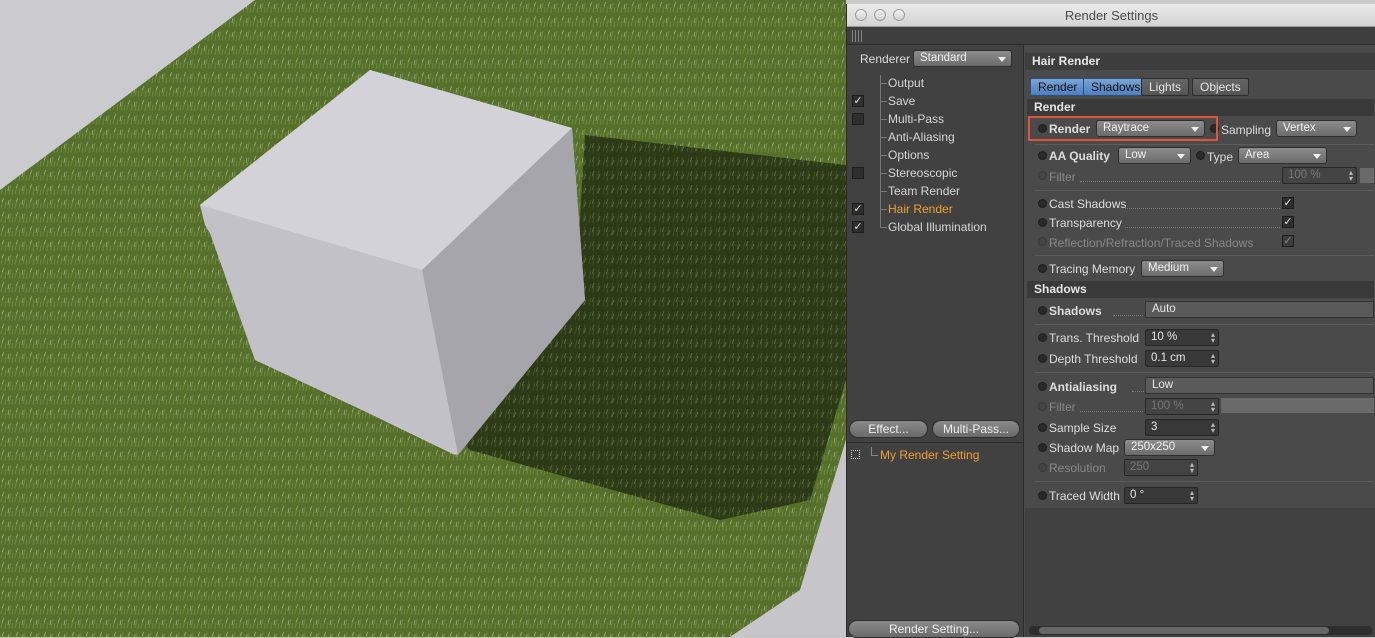 Image resolution: width=1375 pixels, height=638 pixels. I want to click on filter-slider, so click(1367, 175).